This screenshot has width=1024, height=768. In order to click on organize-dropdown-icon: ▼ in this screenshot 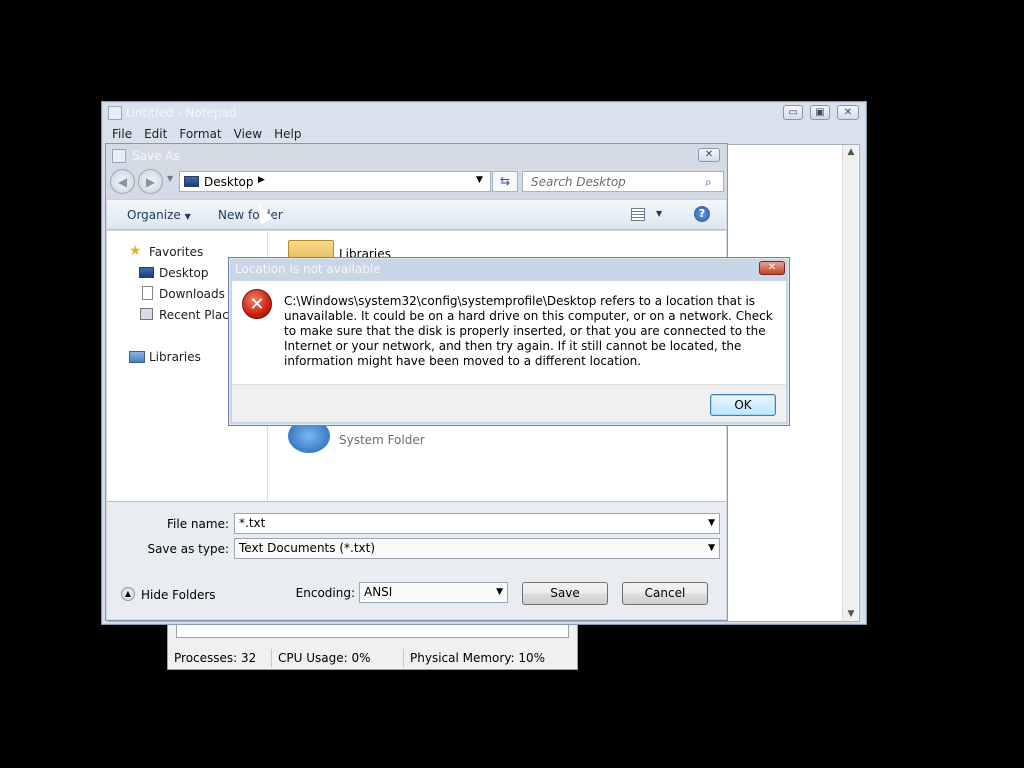, I will do `click(187, 216)`.